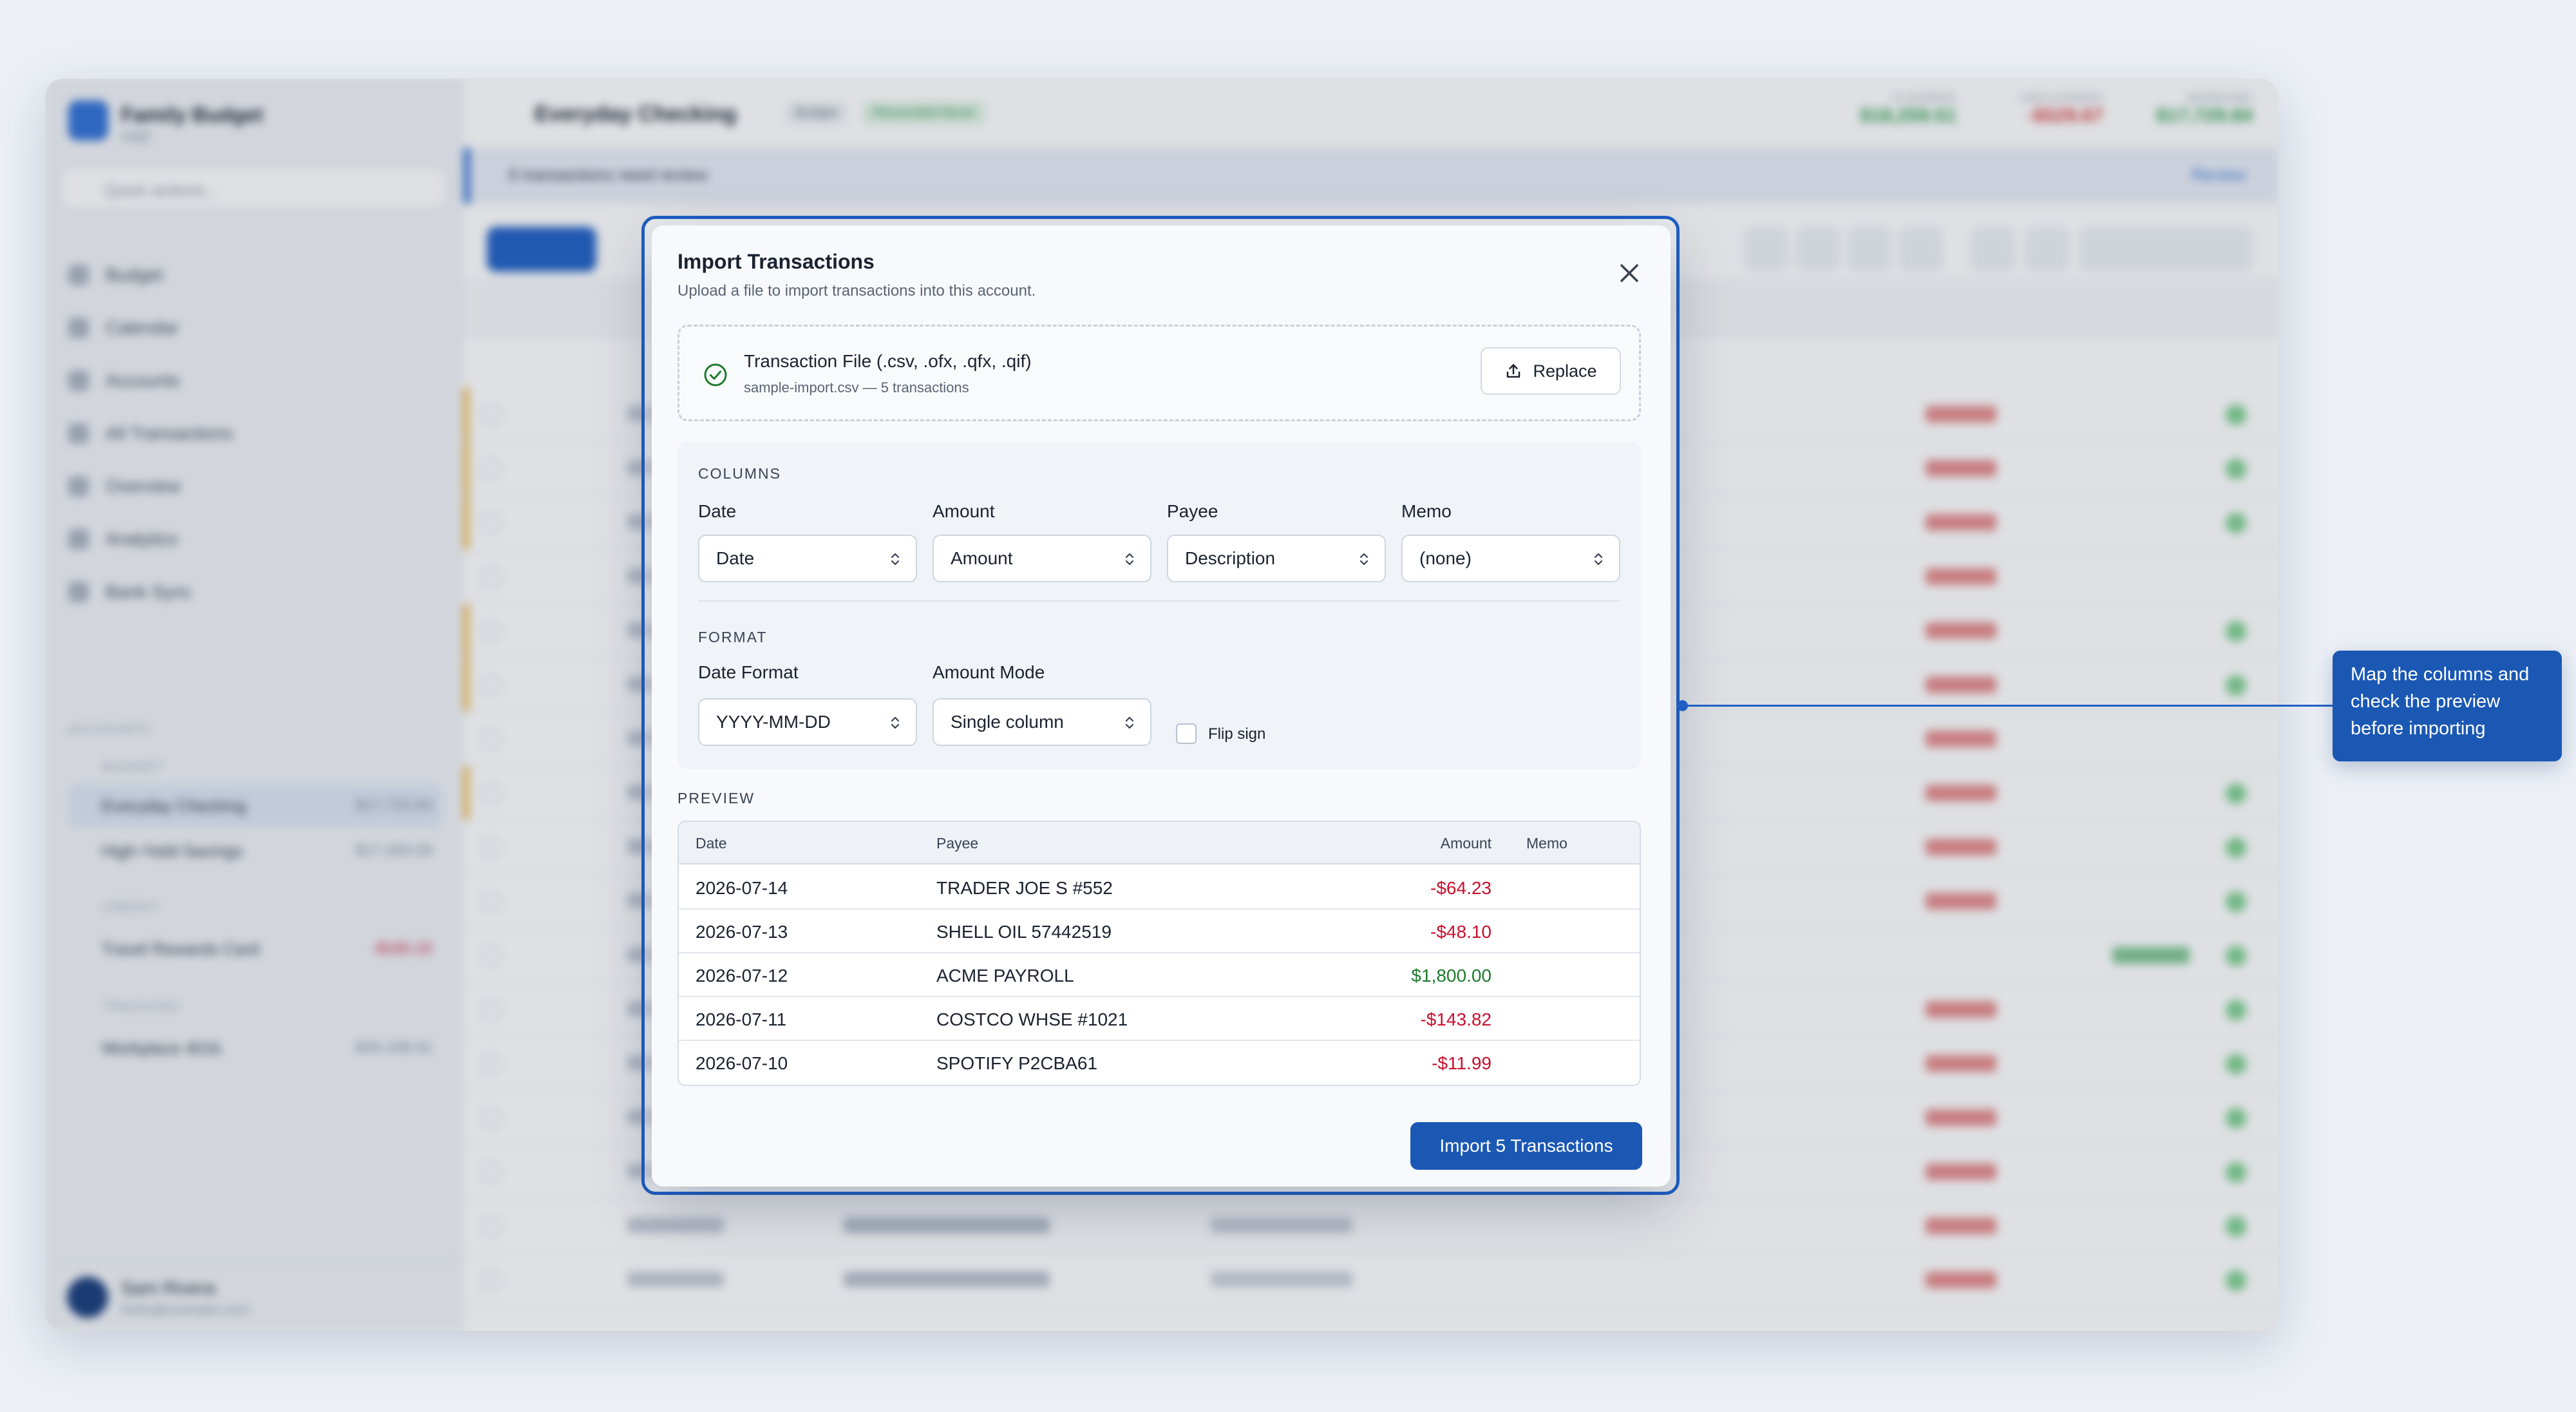 This screenshot has height=1412, width=2576. I want to click on preview-amount: $1,800.00, so click(1451, 976).